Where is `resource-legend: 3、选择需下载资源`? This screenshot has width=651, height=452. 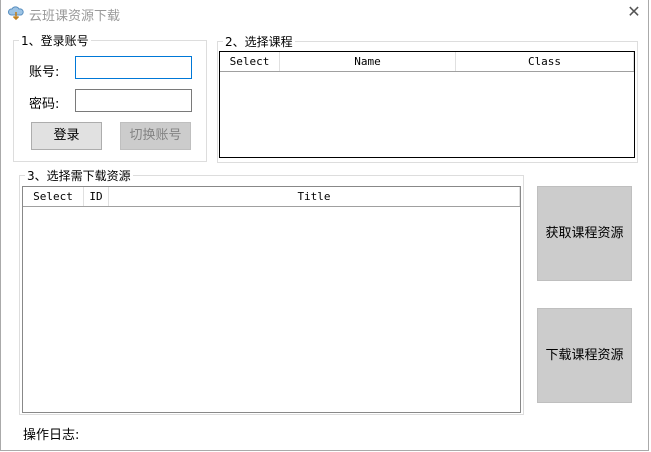 resource-legend: 3、选择需下载资源 is located at coordinates (79, 175).